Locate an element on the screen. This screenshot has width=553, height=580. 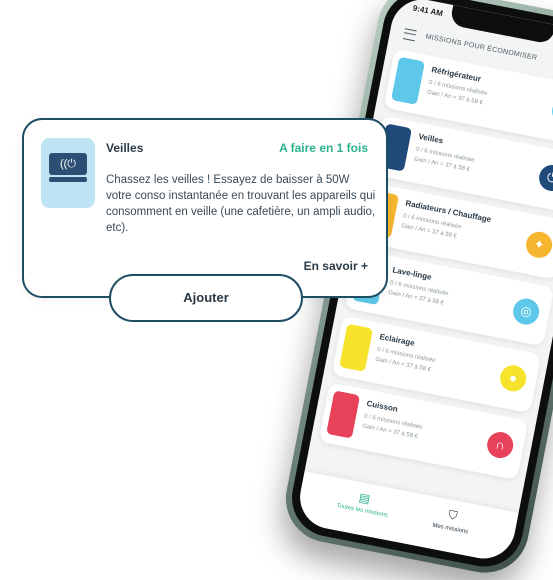
learn-more-link: En savoir + is located at coordinates (336, 266).